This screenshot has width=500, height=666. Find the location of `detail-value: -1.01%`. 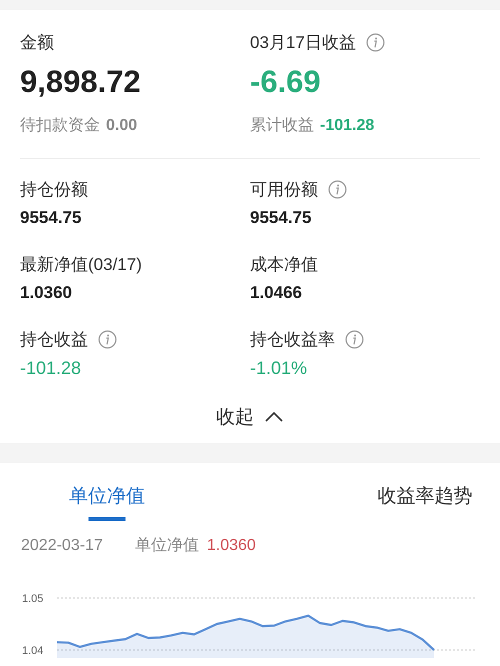

detail-value: -1.01% is located at coordinates (279, 368).